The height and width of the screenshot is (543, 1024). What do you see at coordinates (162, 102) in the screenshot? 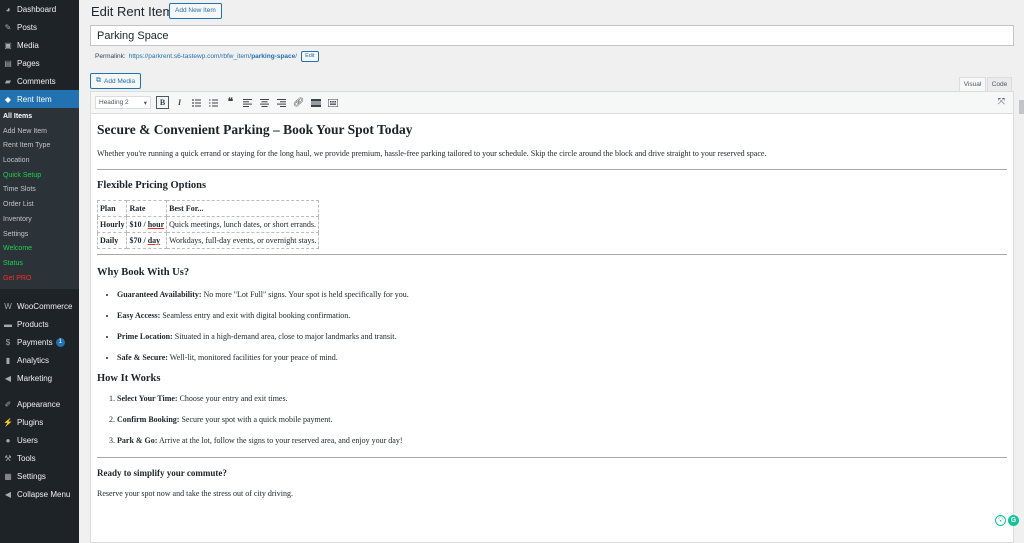
I see `bold-button: B` at bounding box center [162, 102].